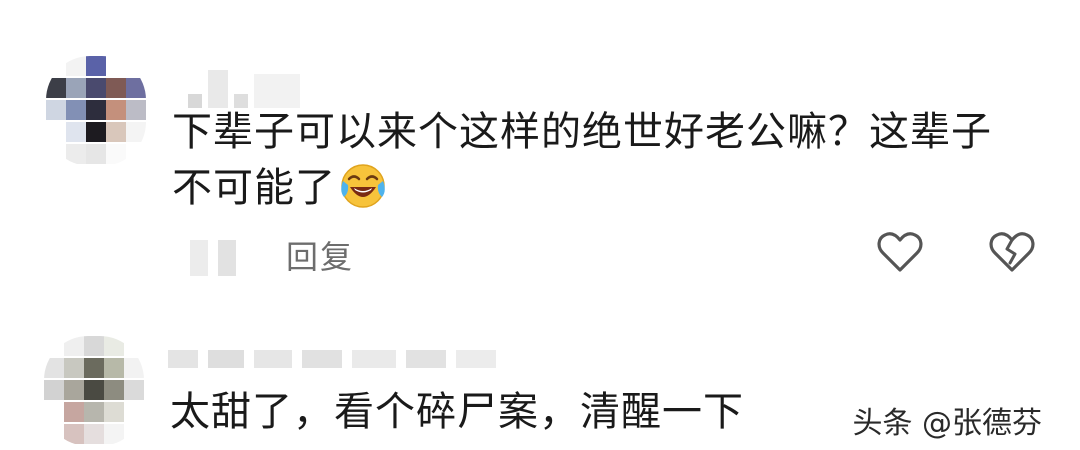 Image resolution: width=1080 pixels, height=450 pixels. What do you see at coordinates (582, 132) in the screenshot?
I see `comment-text-line-1: 下辈子可以来个这样的绝世好老公嘛？这辈子` at bounding box center [582, 132].